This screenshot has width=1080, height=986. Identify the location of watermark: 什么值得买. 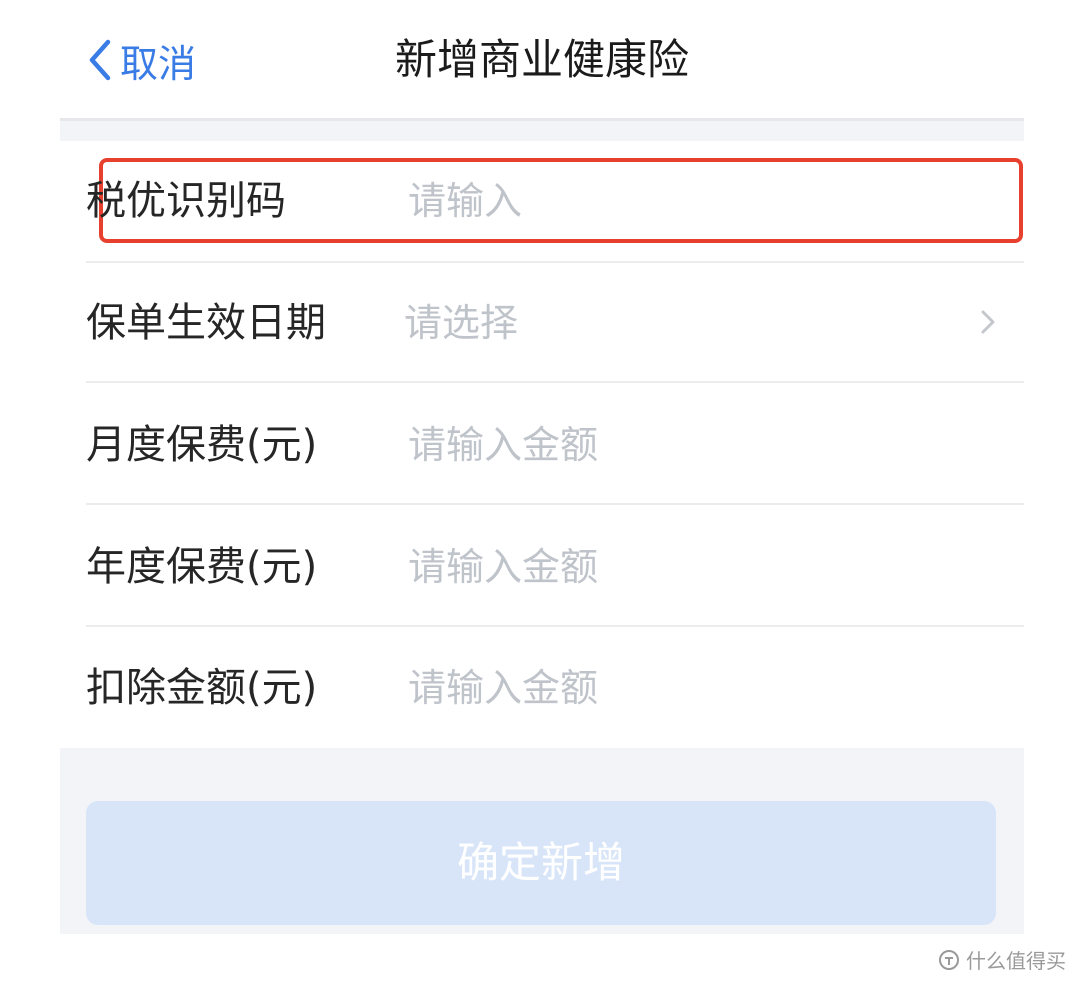
(1002, 959).